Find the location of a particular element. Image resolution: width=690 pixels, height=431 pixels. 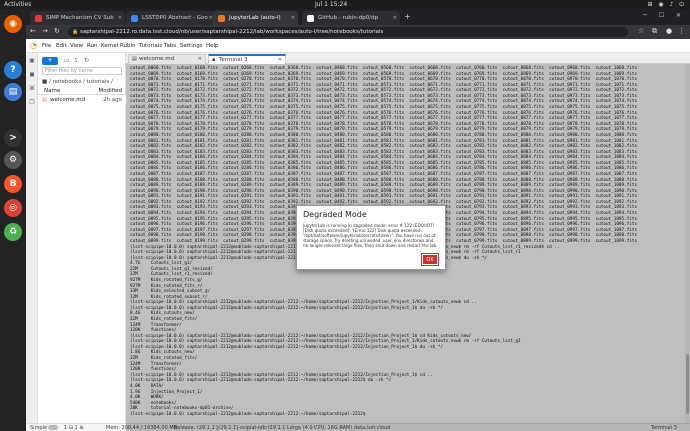

running-icon: ◼ is located at coordinates (32, 75).